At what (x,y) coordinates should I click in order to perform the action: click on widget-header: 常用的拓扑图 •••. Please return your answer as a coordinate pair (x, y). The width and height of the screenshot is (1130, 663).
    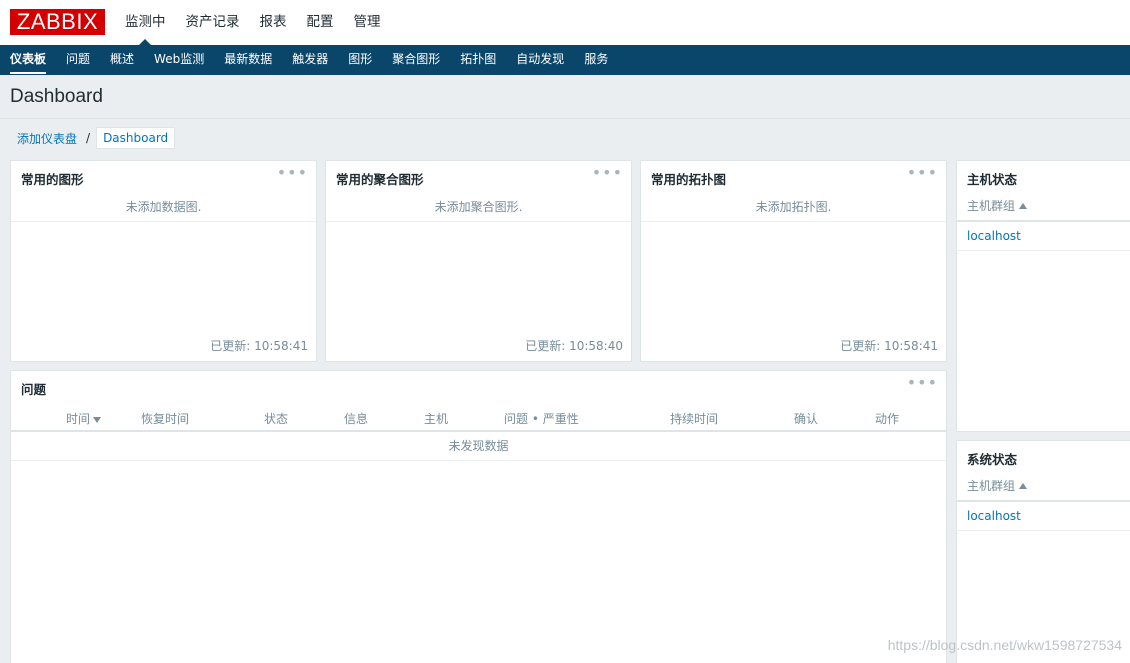
    Looking at the image, I should click on (793, 177).